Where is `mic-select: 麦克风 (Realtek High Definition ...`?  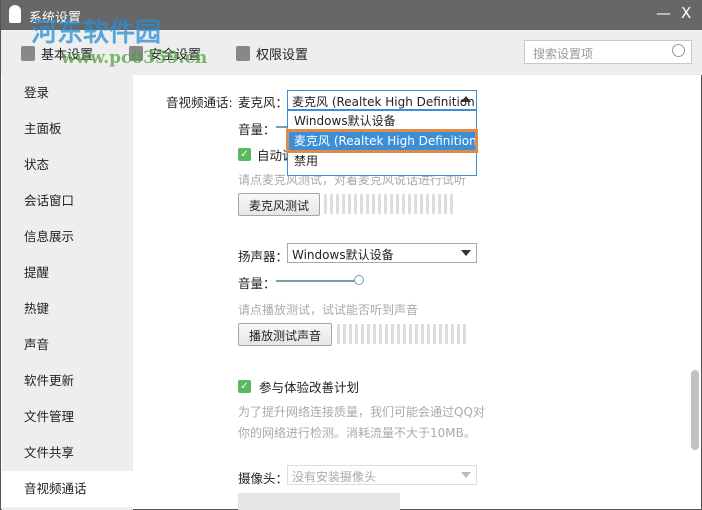
mic-select: 麦克风 (Realtek High Definition ... is located at coordinates (382, 100).